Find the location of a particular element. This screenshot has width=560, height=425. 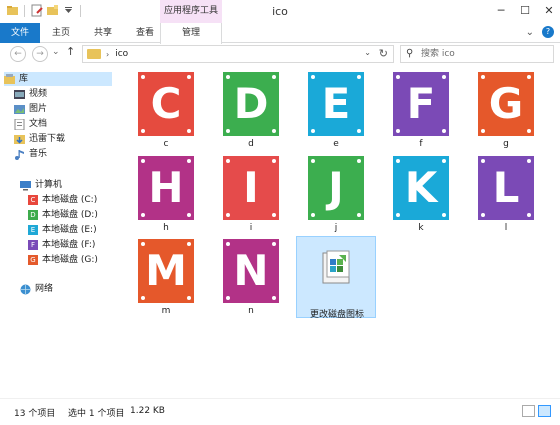

chevron-right-icon: › is located at coordinates (107, 54).